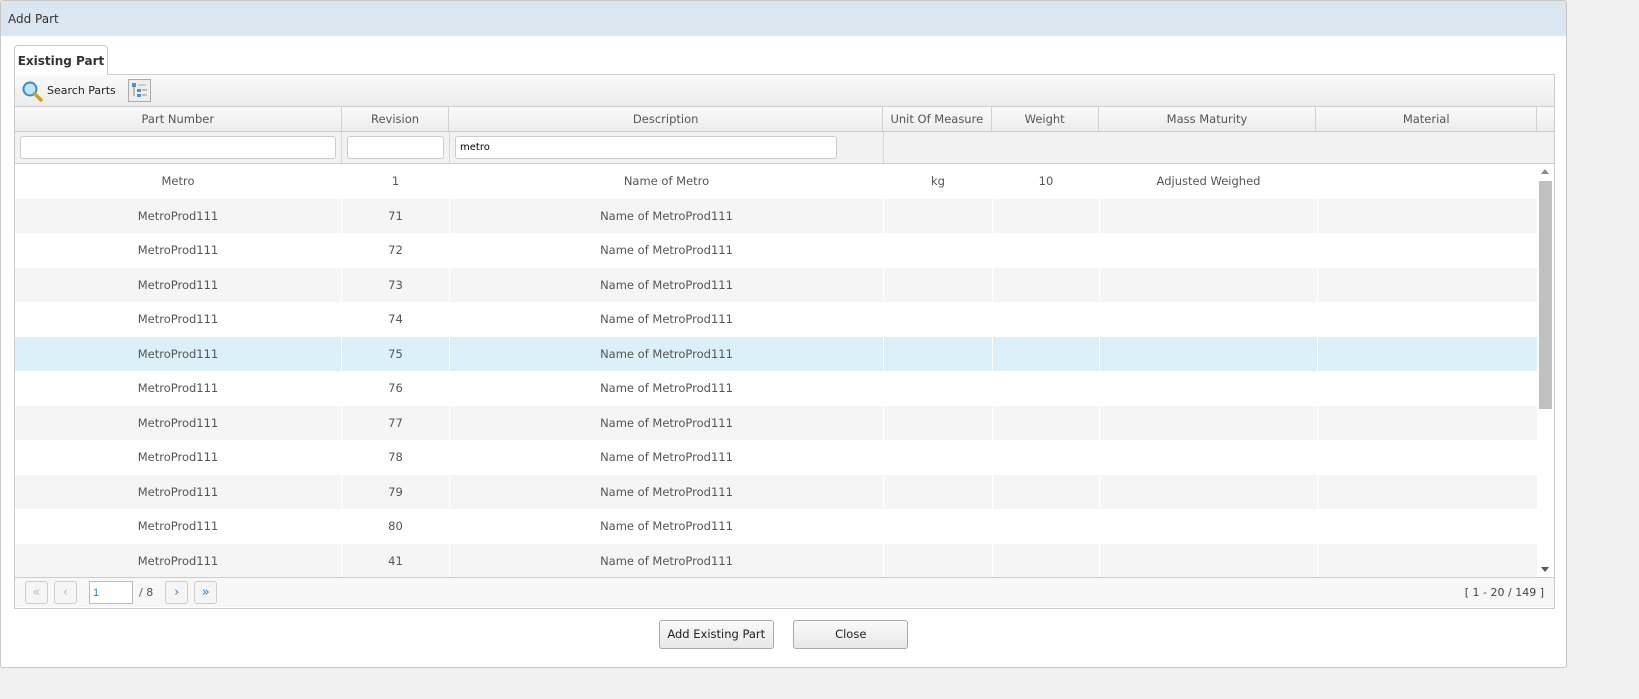 The image size is (1639, 699). Describe the element at coordinates (32, 91) in the screenshot. I see `magnifier-icon` at that location.